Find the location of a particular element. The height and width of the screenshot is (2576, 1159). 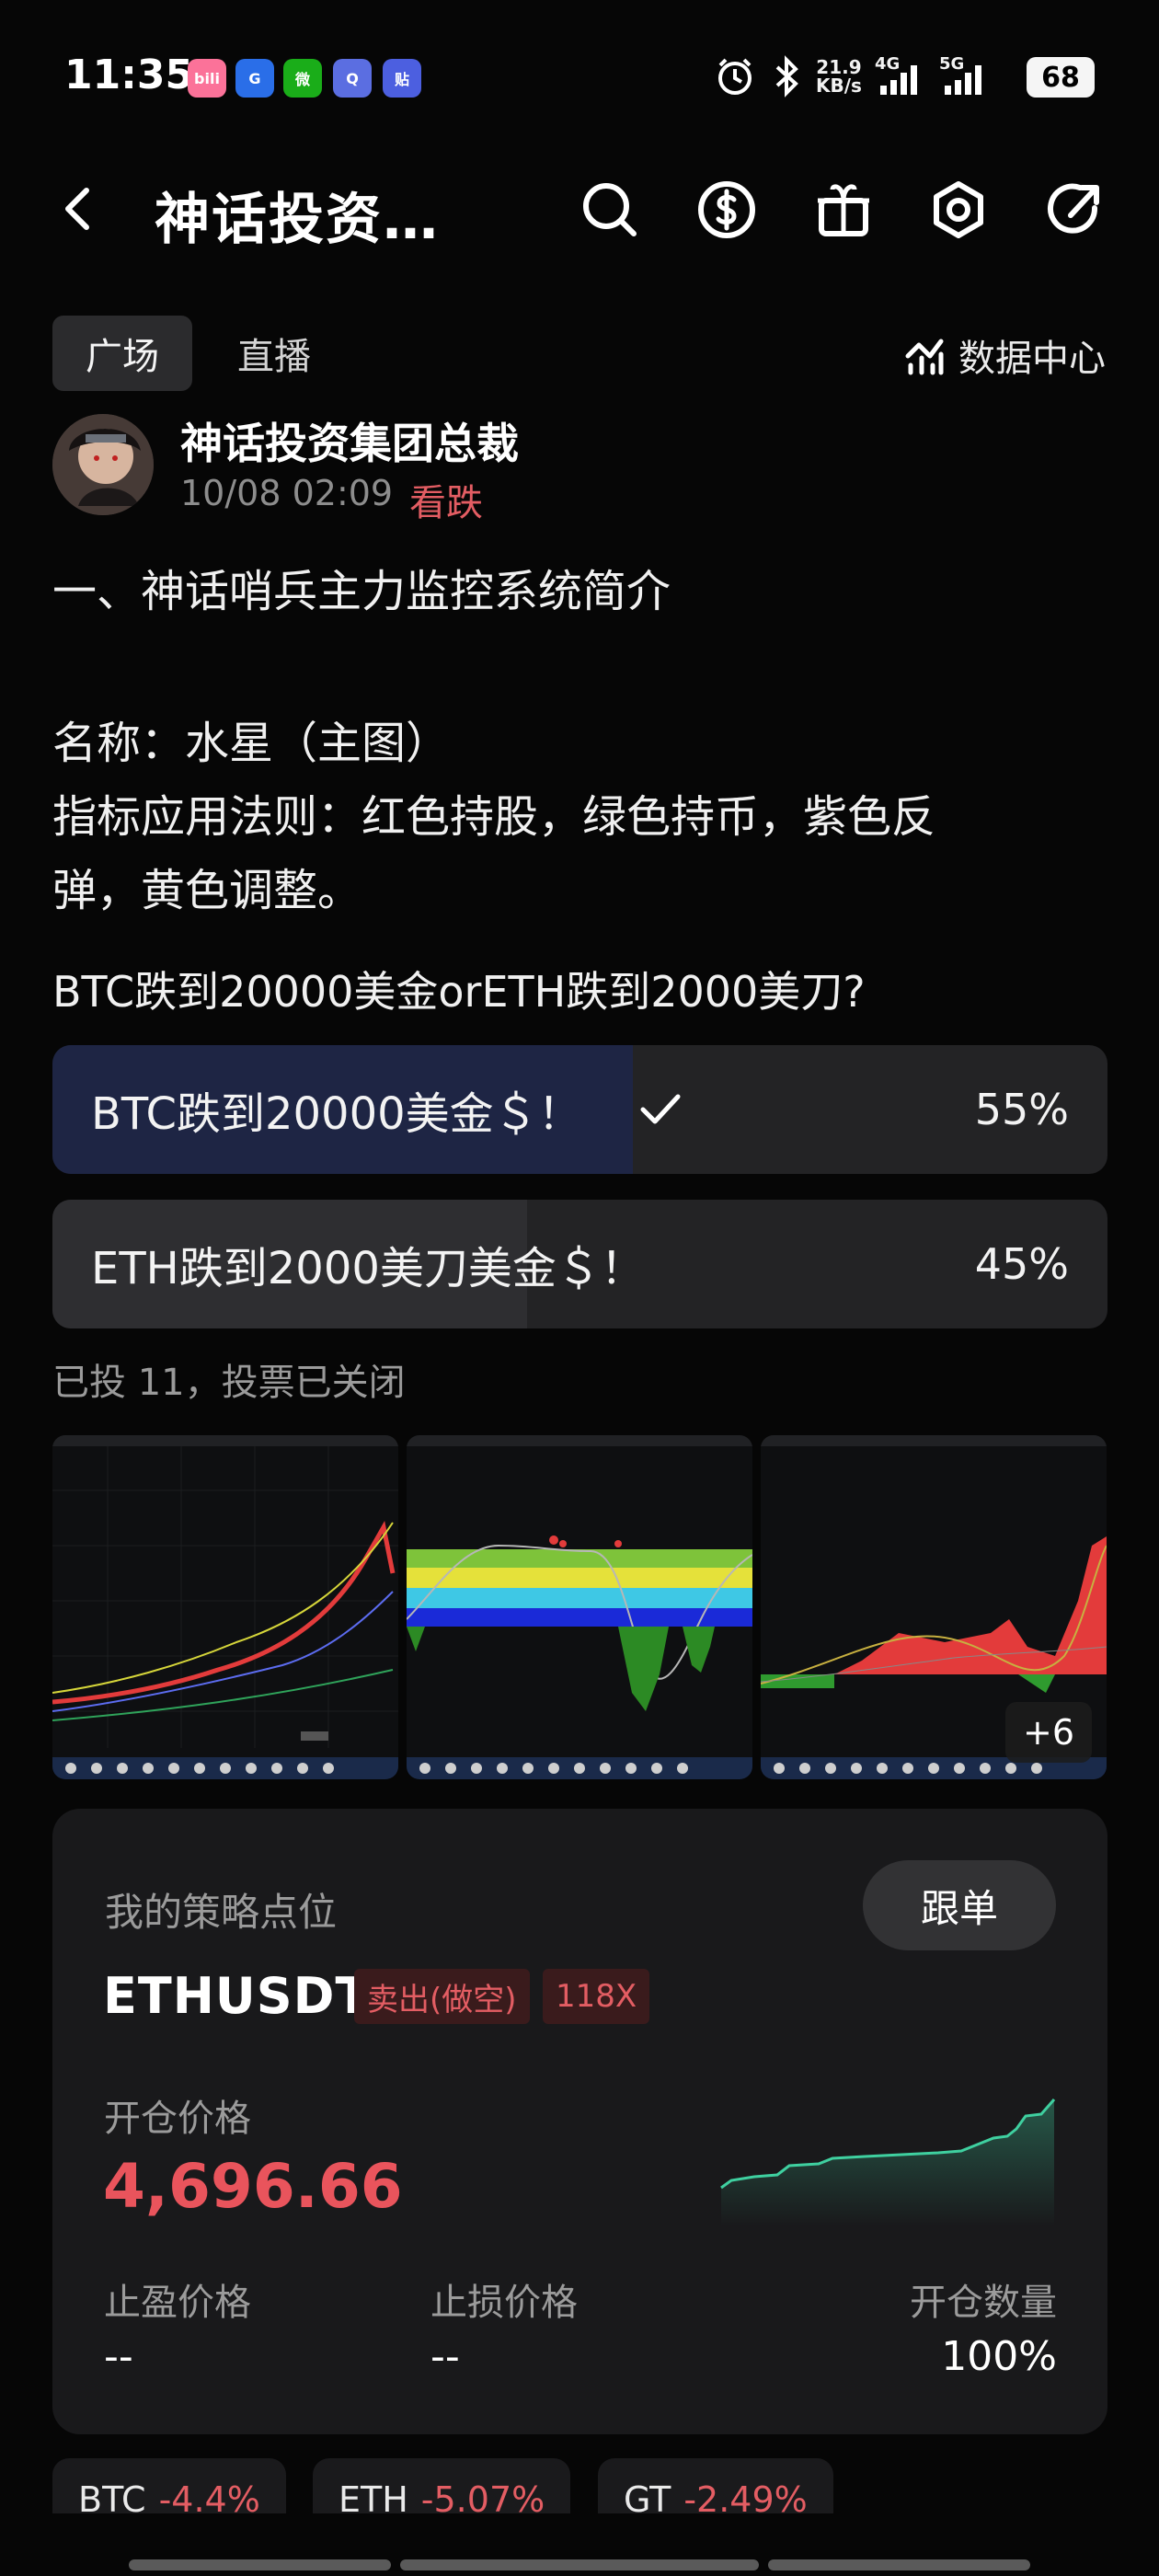

sentiment-badge: 看跌 is located at coordinates (446, 503).